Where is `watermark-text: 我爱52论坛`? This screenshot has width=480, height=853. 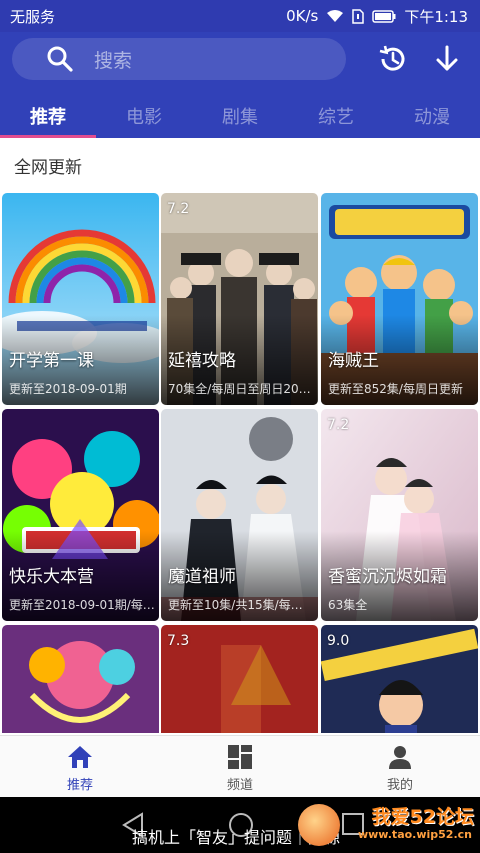 watermark-text: 我爱52论坛 is located at coordinates (422, 817).